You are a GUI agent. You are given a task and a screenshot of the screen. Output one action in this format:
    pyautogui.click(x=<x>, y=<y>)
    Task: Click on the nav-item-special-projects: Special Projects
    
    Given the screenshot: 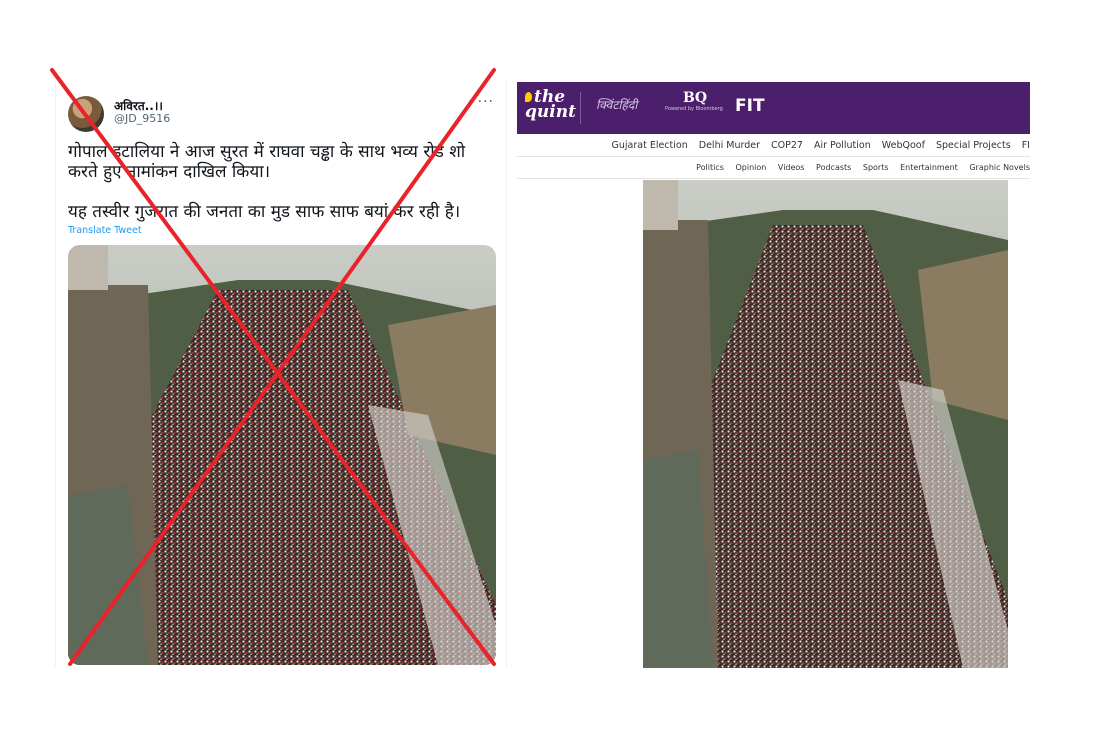 What is the action you would take?
    pyautogui.click(x=973, y=146)
    